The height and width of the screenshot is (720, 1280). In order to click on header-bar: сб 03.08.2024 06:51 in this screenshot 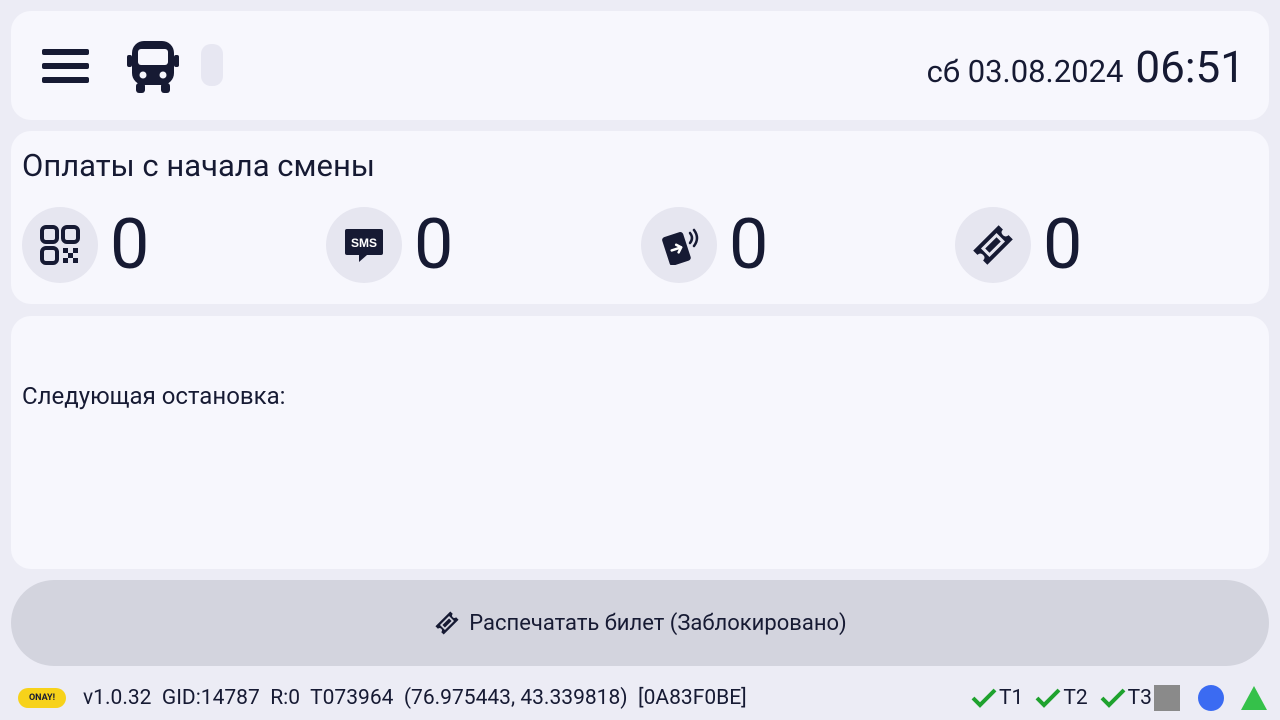, I will do `click(640, 65)`.